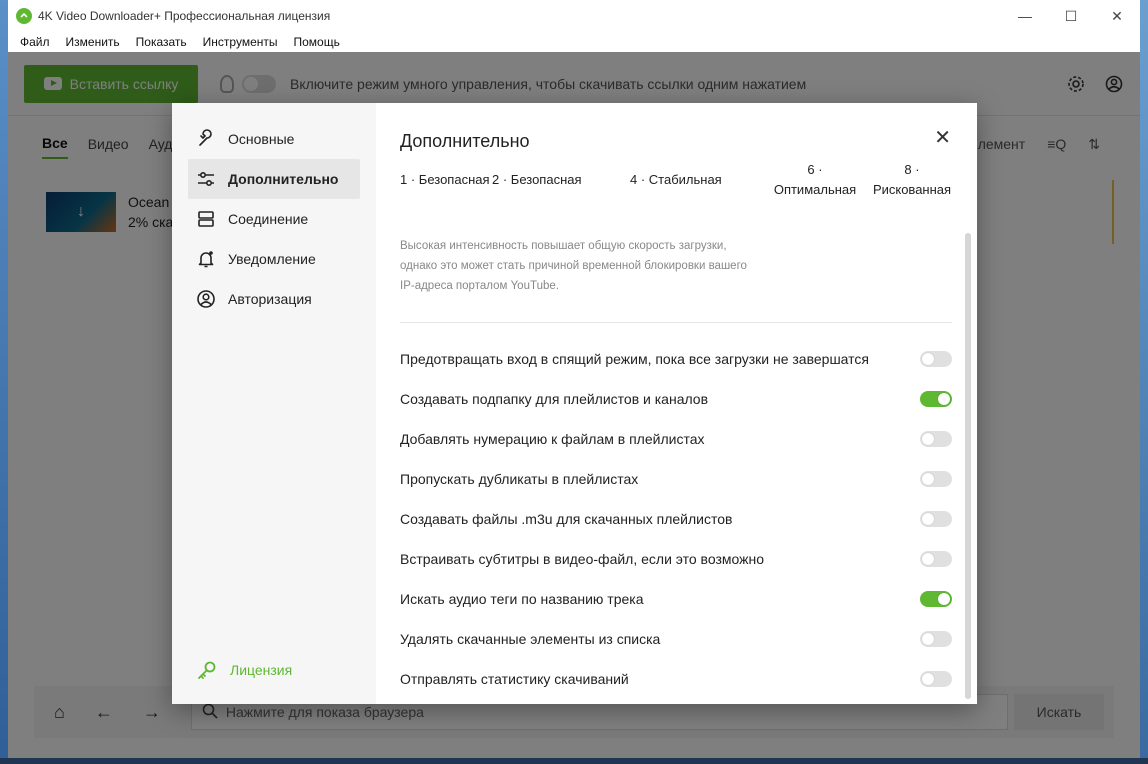 The width and height of the screenshot is (1148, 764). Describe the element at coordinates (283, 179) in the screenshot. I see `sidebar-item-label: Дополнительно` at that location.